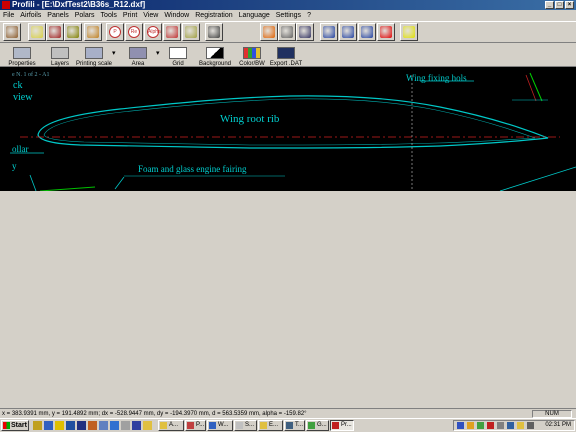 This screenshot has width=576, height=432. I want to click on area-tool: Area, so click(138, 55).